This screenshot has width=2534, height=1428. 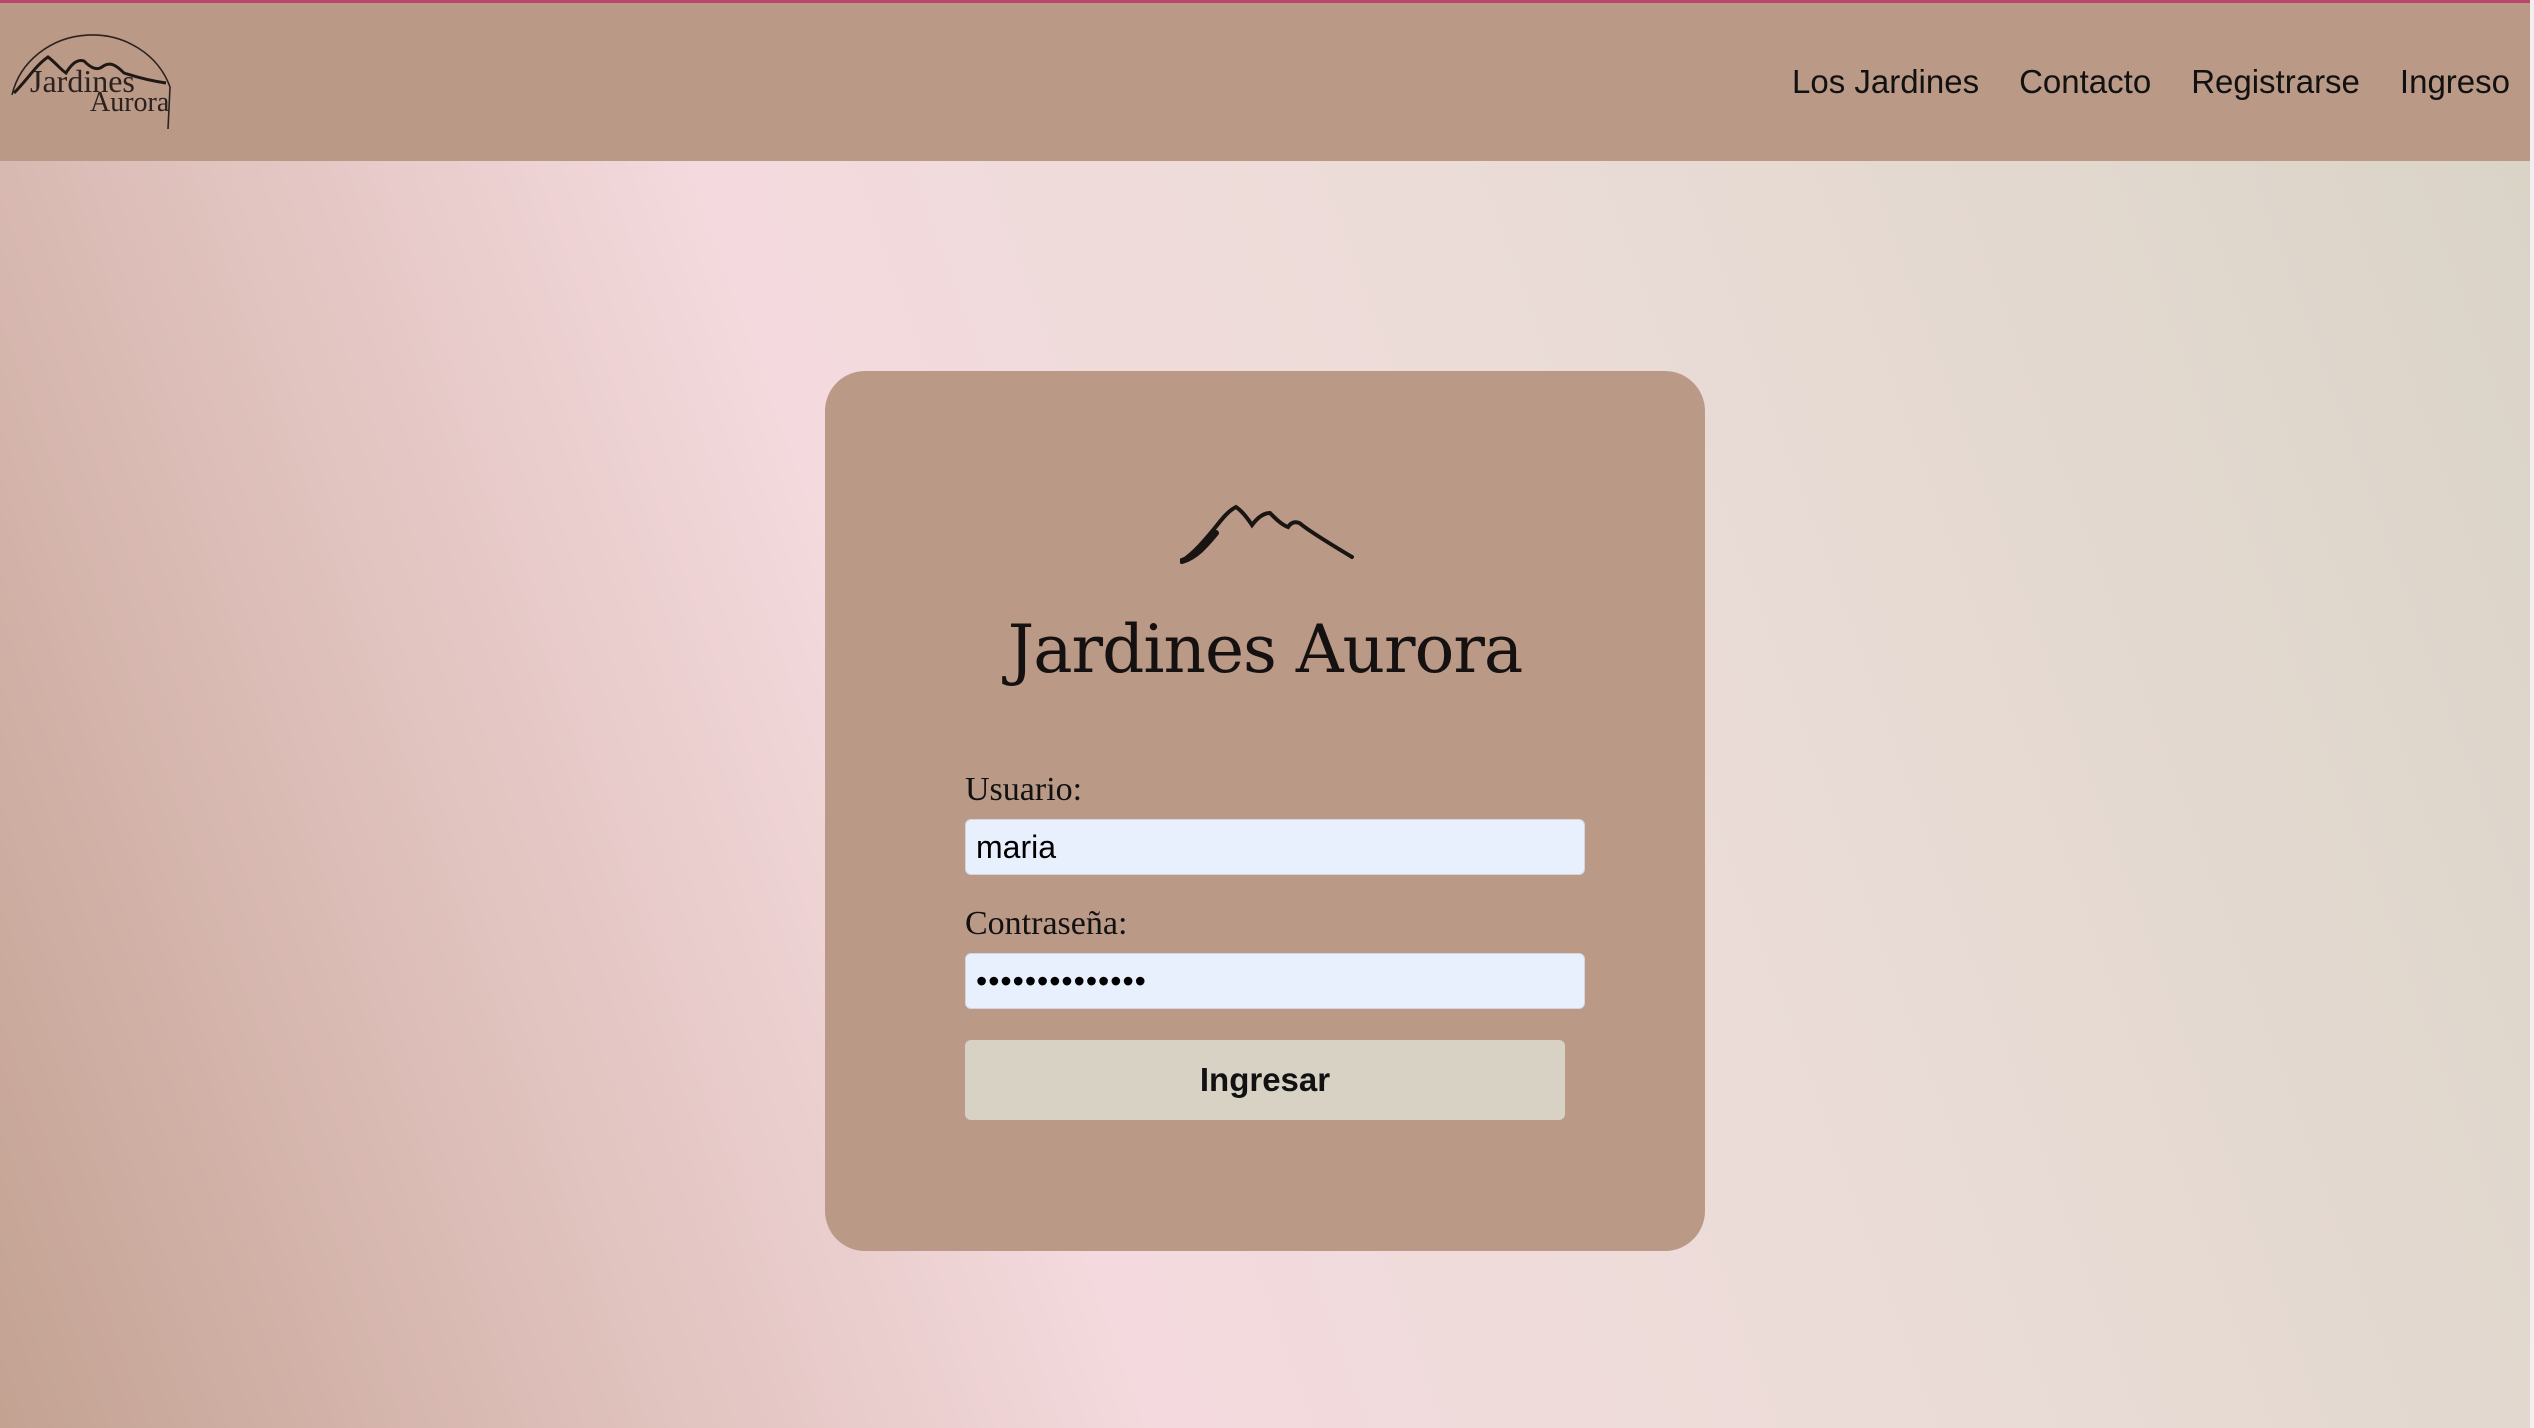 What do you see at coordinates (1046, 923) in the screenshot?
I see `password-label: Contraseña:` at bounding box center [1046, 923].